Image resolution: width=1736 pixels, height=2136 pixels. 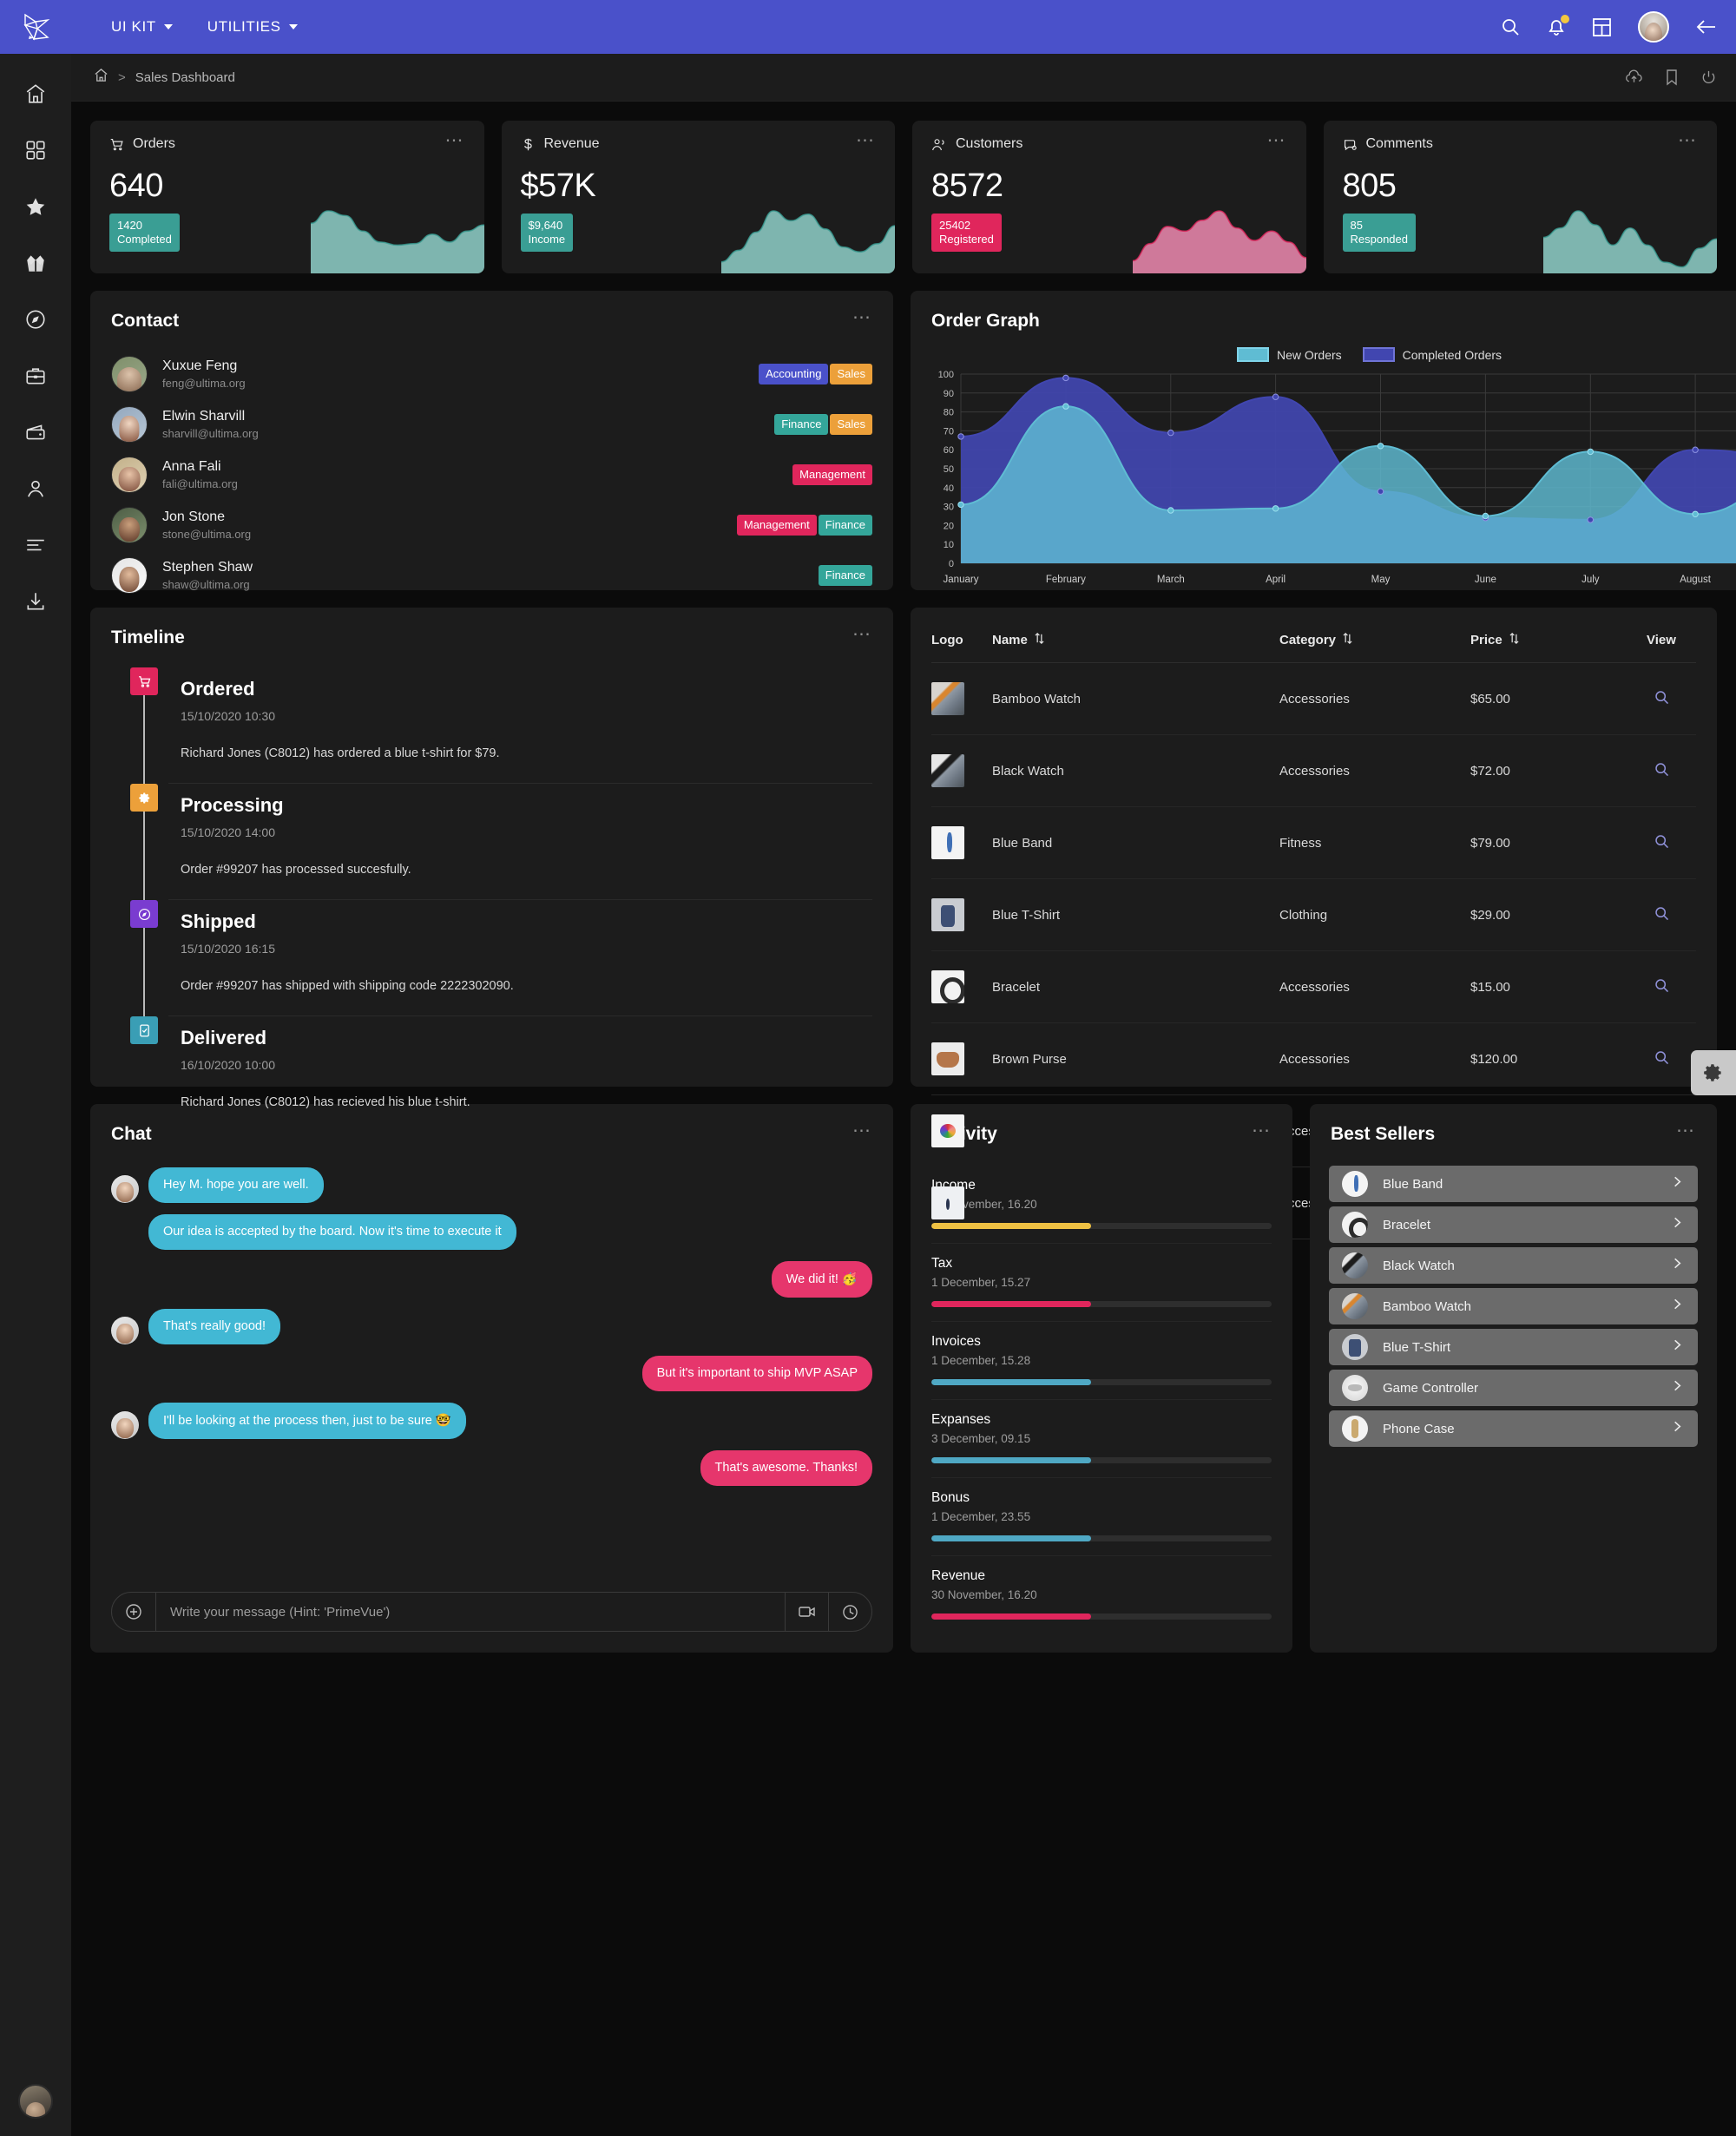 I want to click on grid-icon, so click(x=1602, y=27).